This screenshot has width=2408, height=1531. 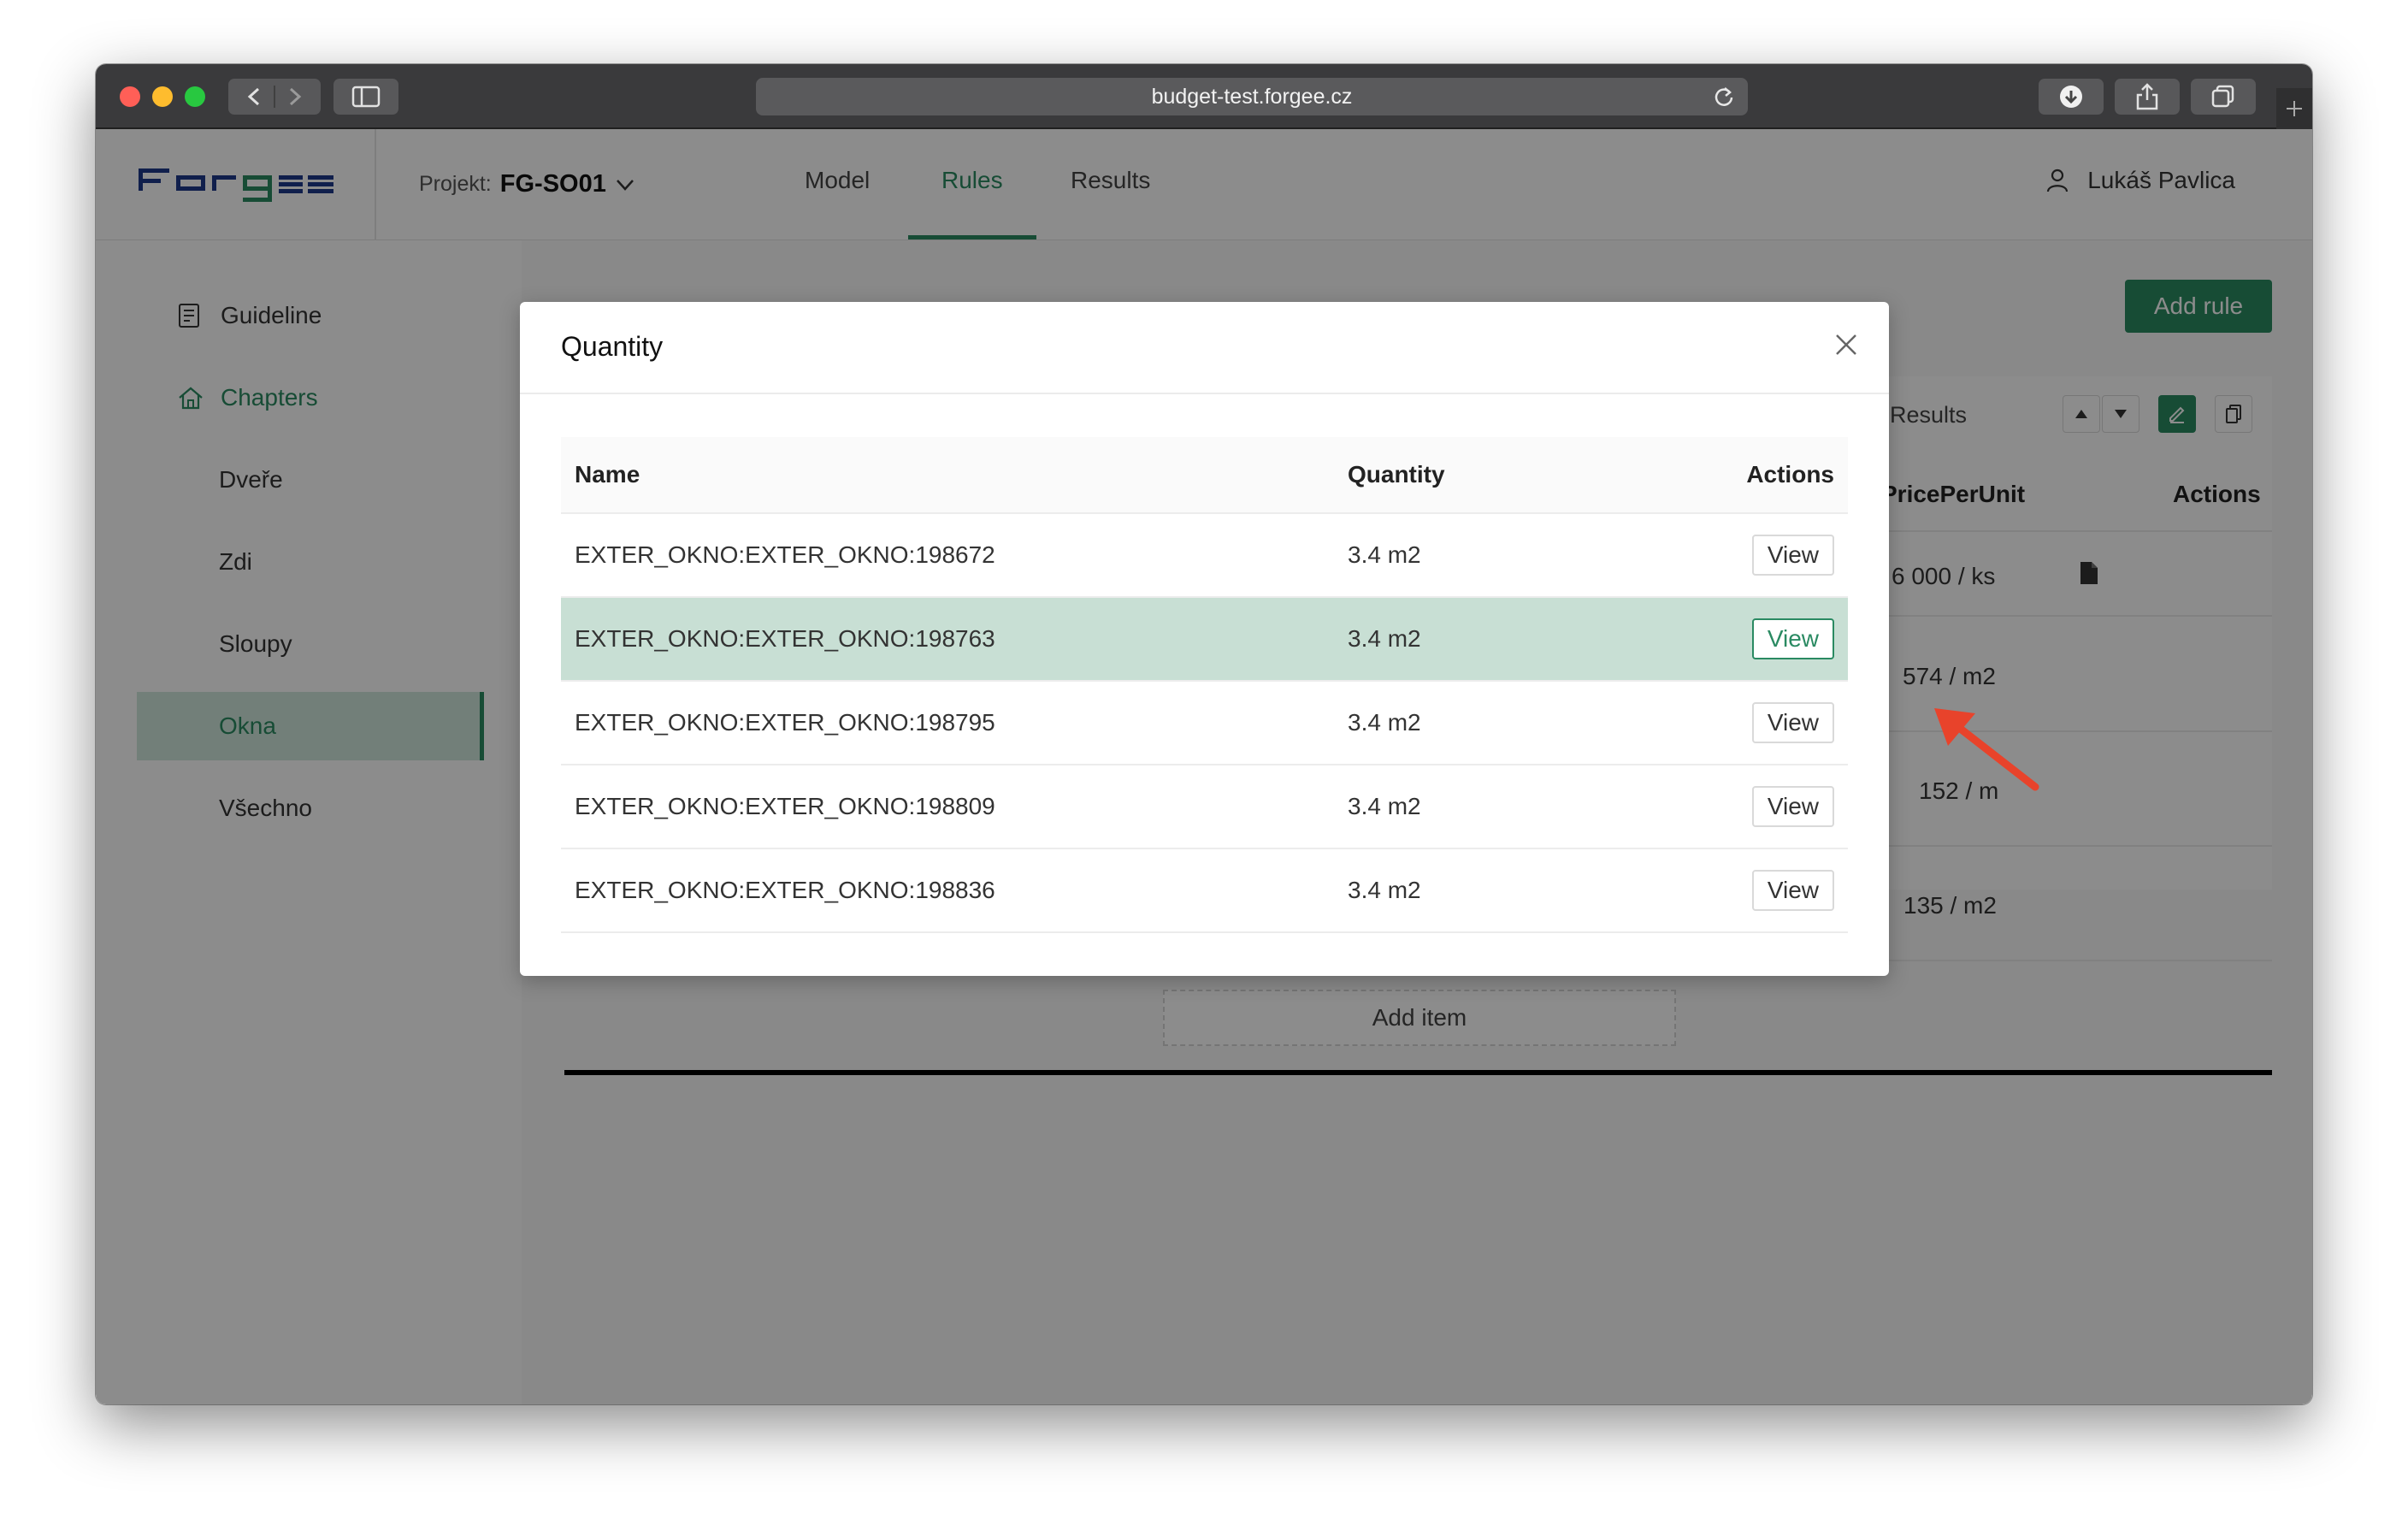 I want to click on close-window-button, so click(x=130, y=96).